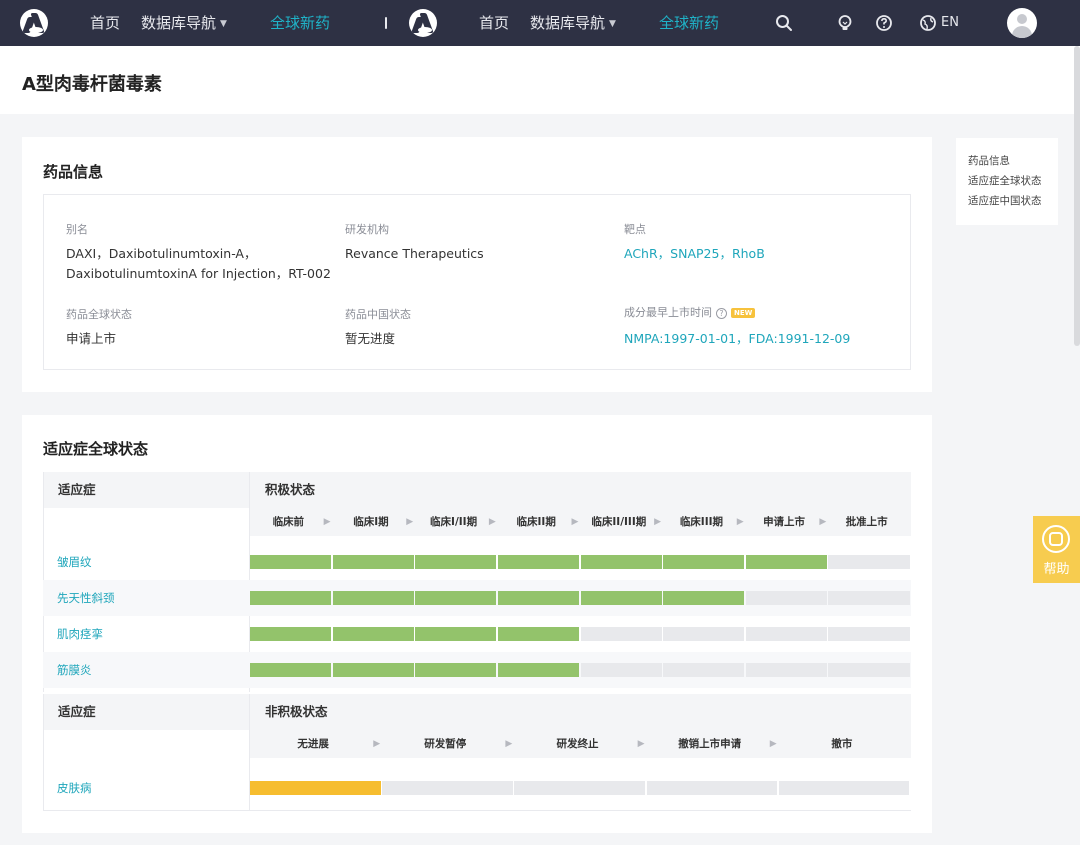  Describe the element at coordinates (96, 449) in the screenshot. I see `global-status-heading: 适应症全球状态` at that location.